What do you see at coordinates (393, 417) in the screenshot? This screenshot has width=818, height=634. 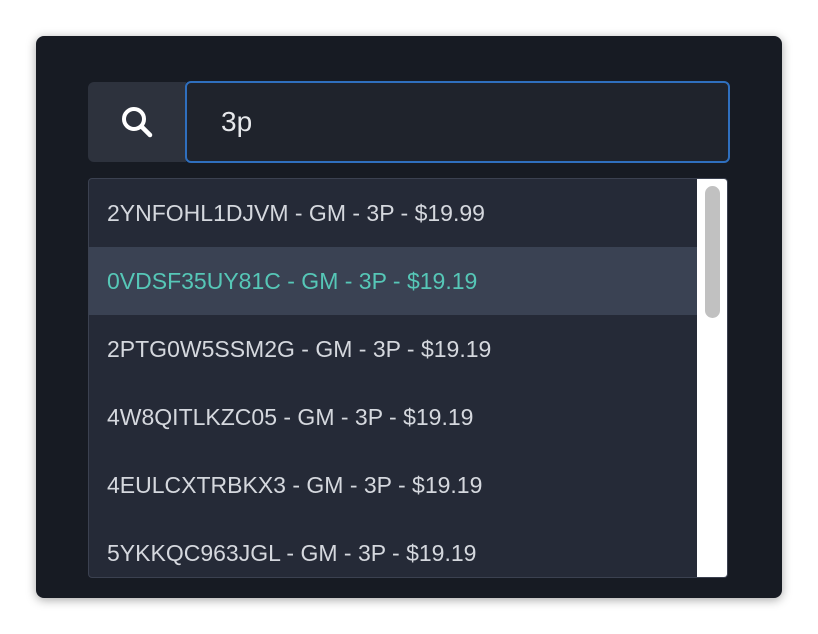 I see `result-item: 4W8QITLKZC05 - GM - 3P - $19.19` at bounding box center [393, 417].